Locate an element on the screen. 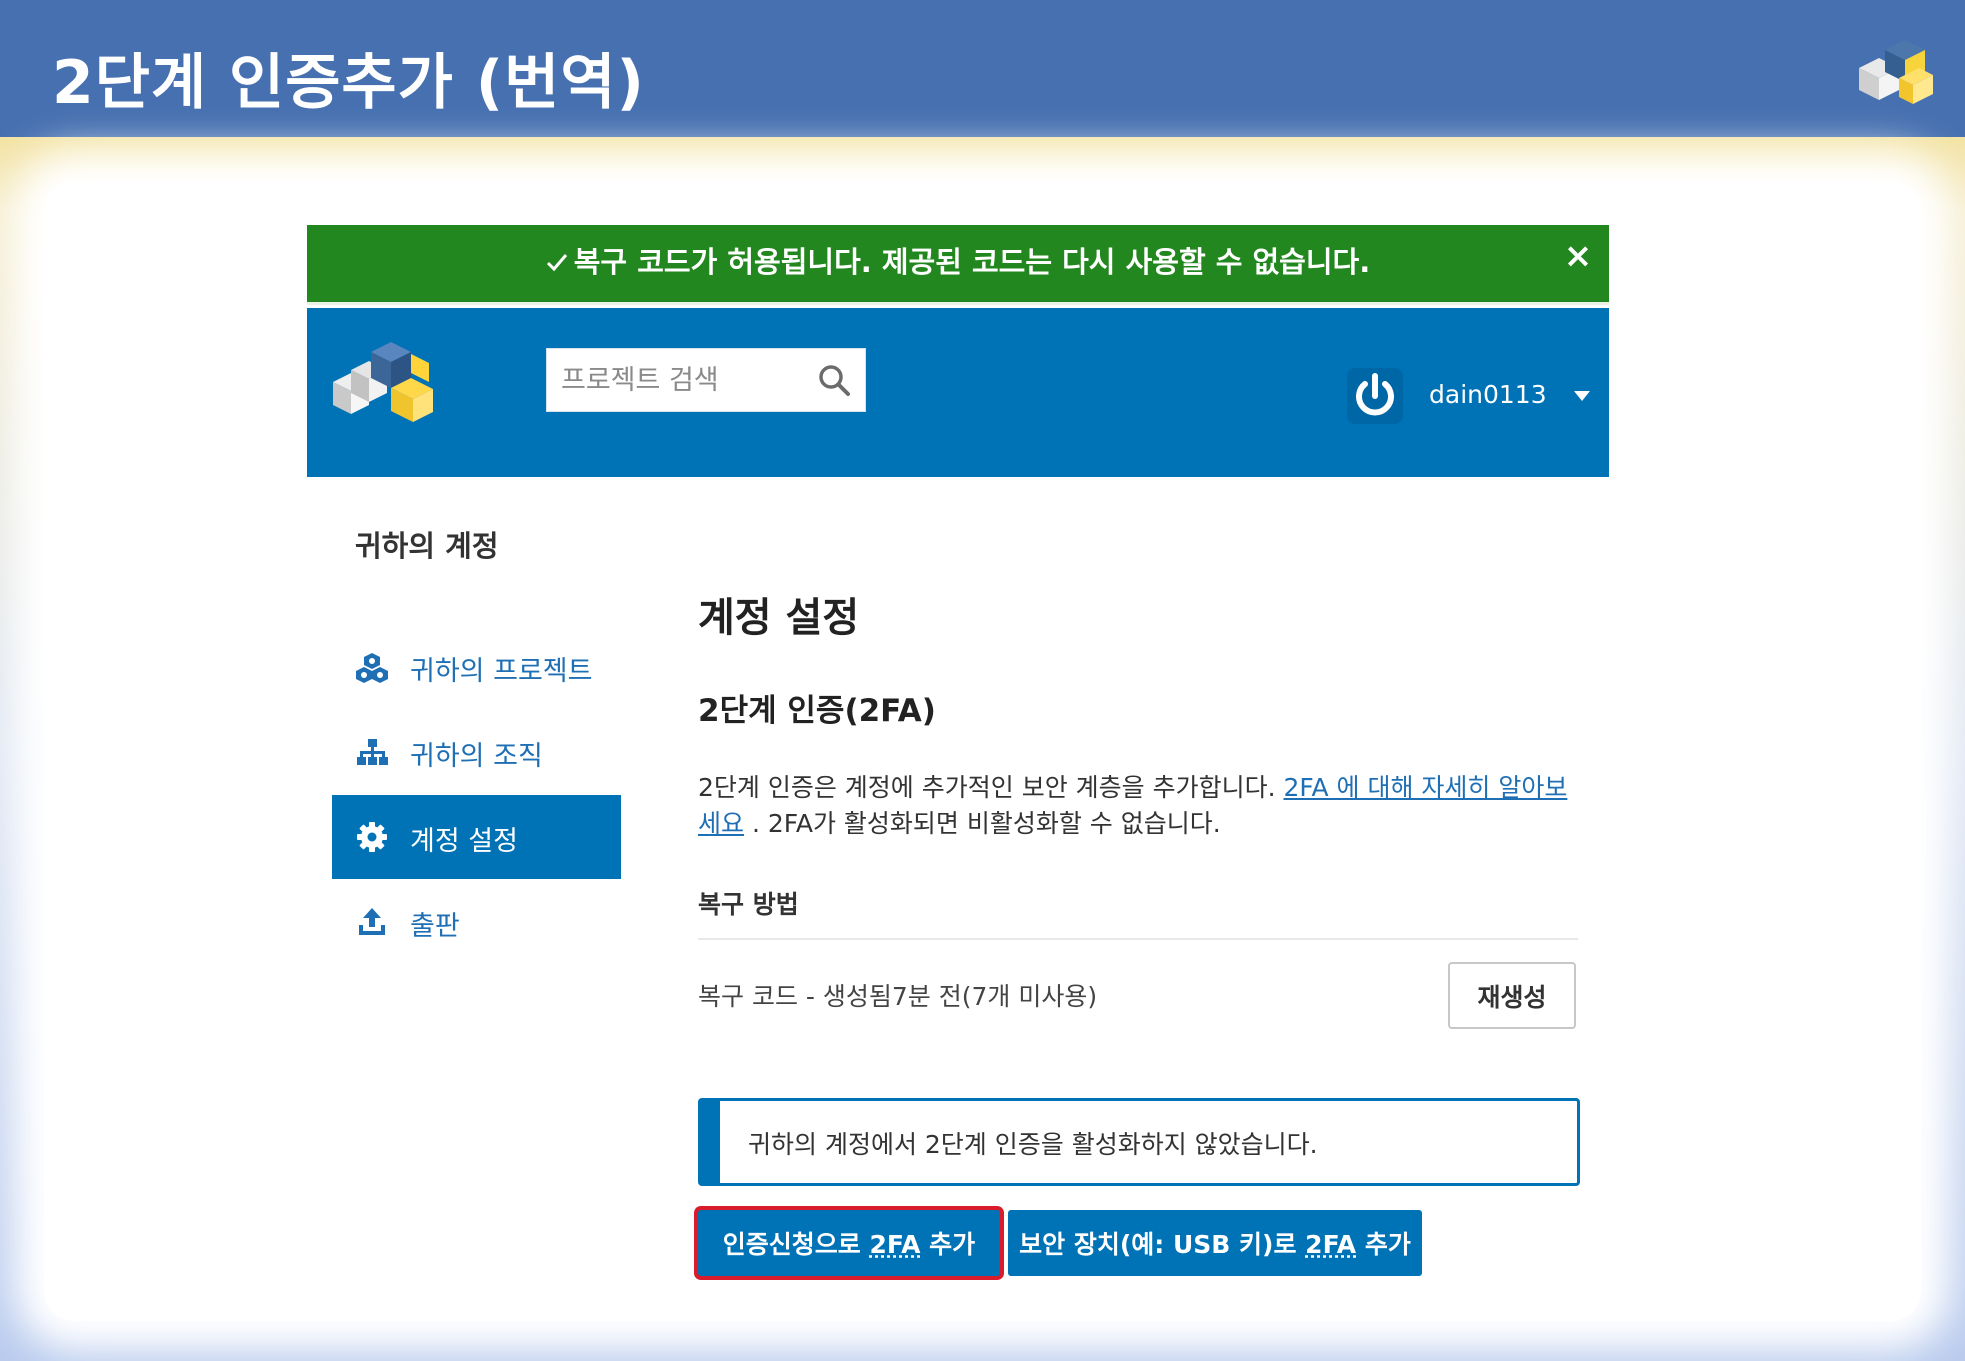 The height and width of the screenshot is (1361, 1965). check-icon is located at coordinates (557, 262).